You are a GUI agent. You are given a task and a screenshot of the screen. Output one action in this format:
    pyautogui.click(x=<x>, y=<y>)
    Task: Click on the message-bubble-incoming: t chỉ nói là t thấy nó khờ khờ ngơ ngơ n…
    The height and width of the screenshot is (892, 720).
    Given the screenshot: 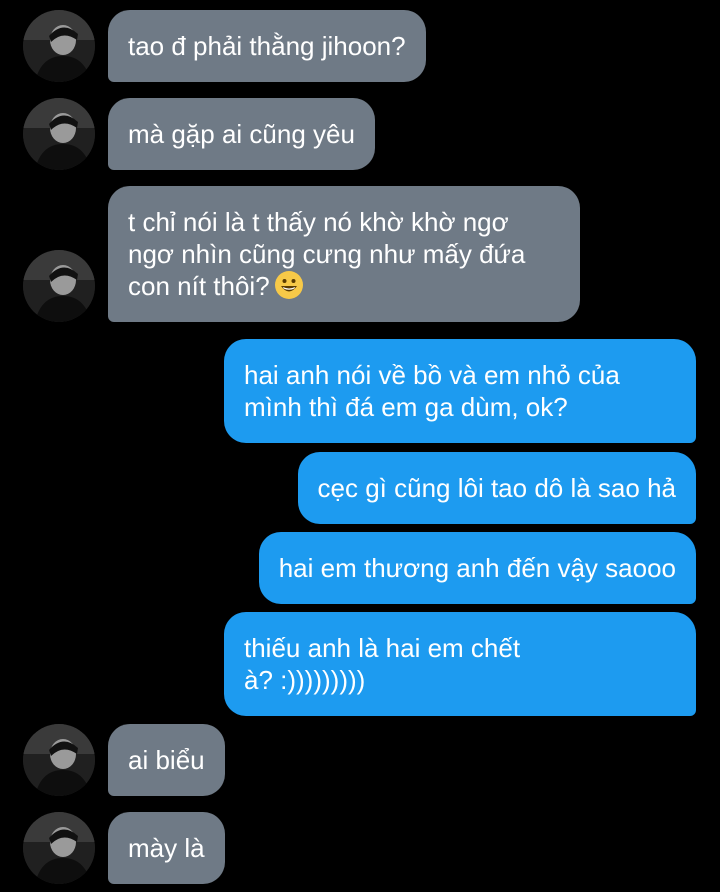 What is the action you would take?
    pyautogui.click(x=344, y=254)
    